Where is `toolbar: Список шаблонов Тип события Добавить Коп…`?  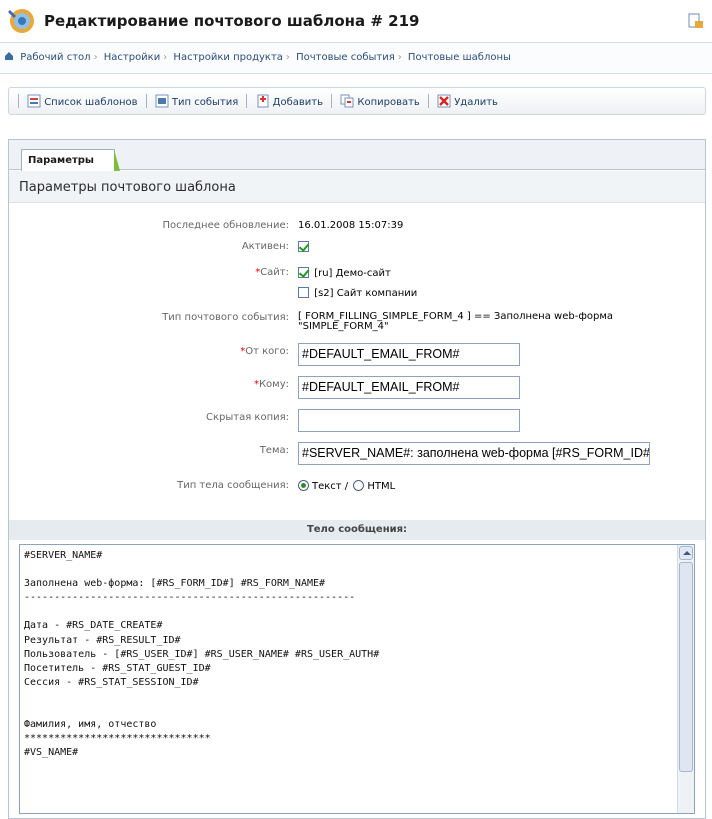 toolbar: Список шаблонов Тип события Добавить Коп… is located at coordinates (357, 101).